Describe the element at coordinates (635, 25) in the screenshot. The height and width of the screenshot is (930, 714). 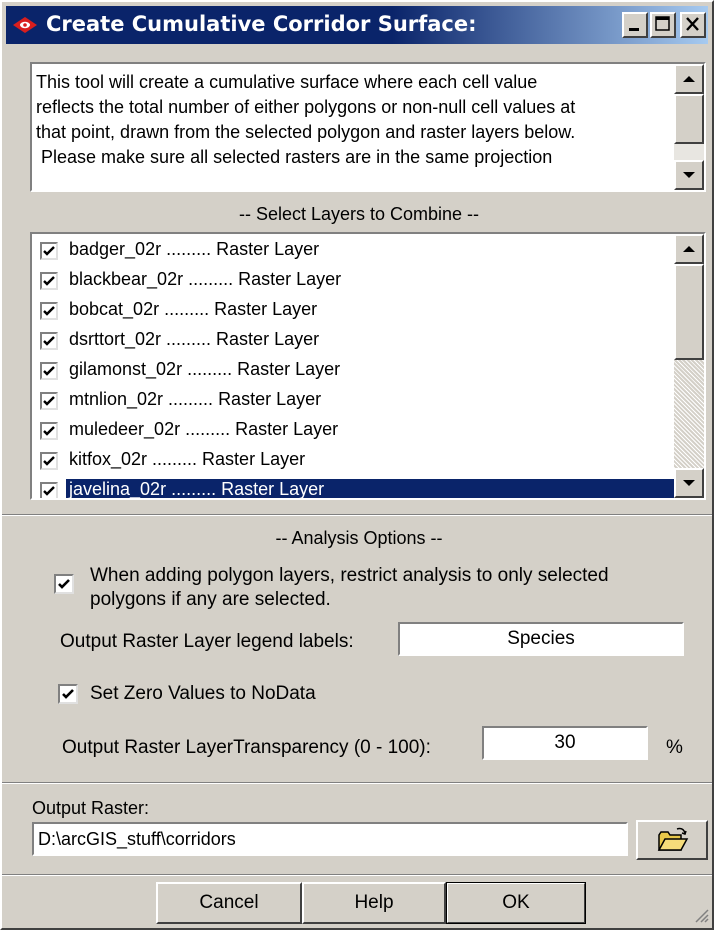
I see `minimize-button` at that location.